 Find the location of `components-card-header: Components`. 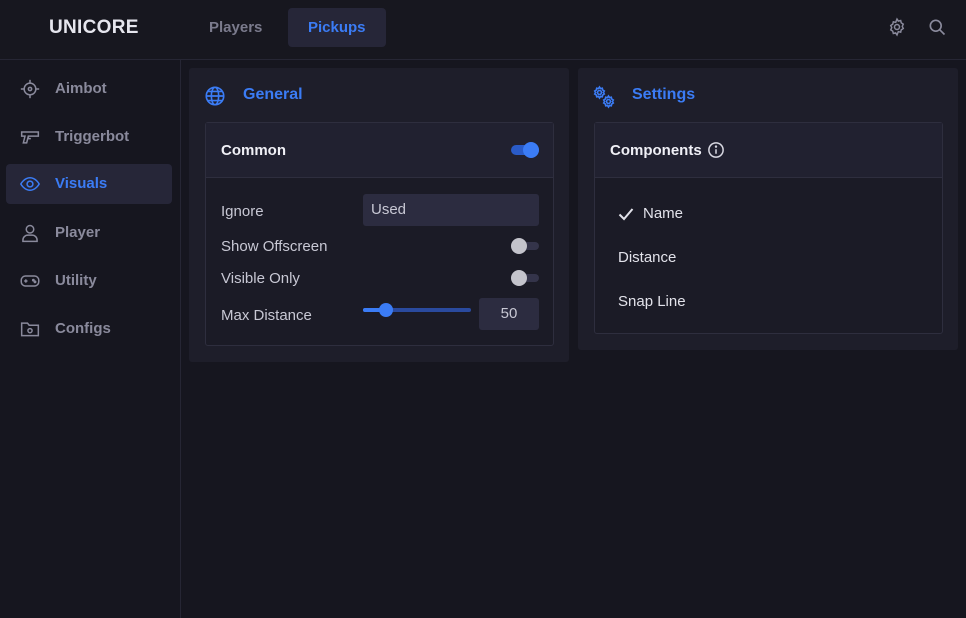

components-card-header: Components is located at coordinates (768, 150).